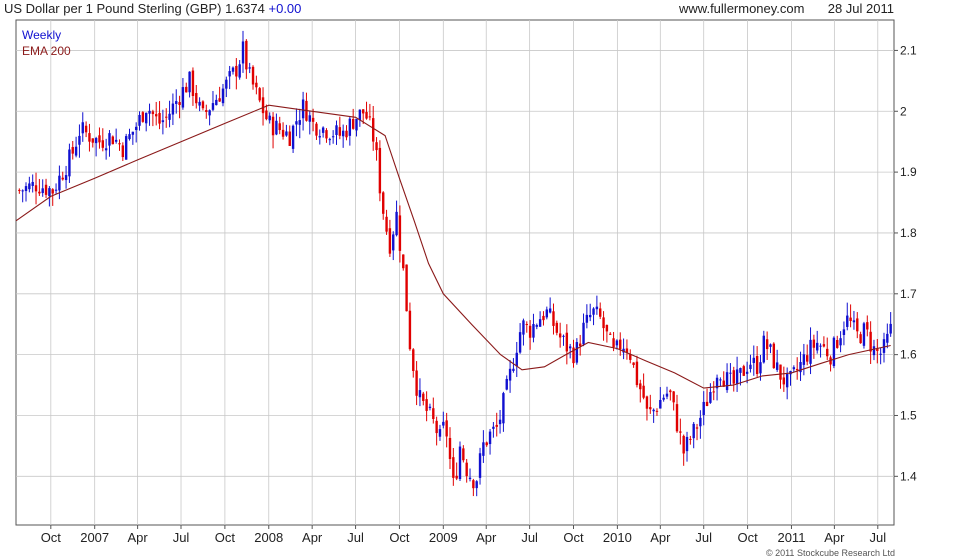 The width and height of the screenshot is (980, 560). Describe the element at coordinates (908, 50) in the screenshot. I see `y-tick-label: 2.1` at that location.